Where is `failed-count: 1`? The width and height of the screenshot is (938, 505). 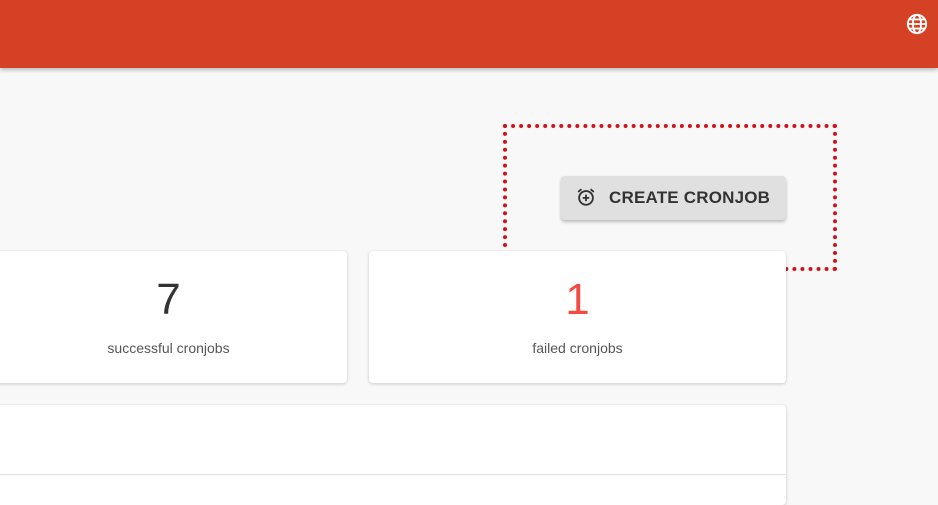 failed-count: 1 is located at coordinates (577, 299).